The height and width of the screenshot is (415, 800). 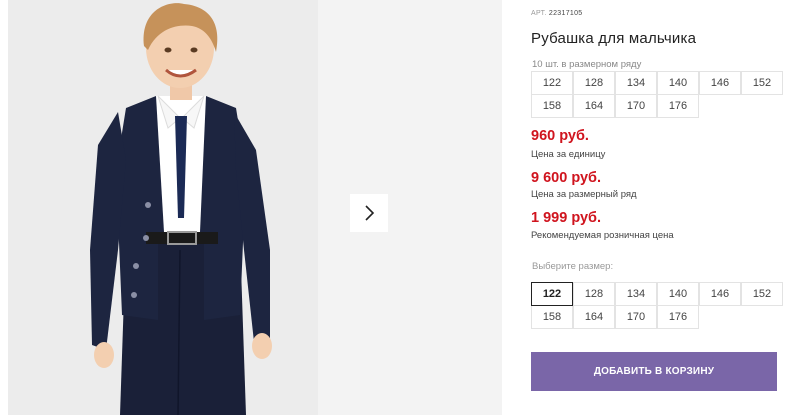 What do you see at coordinates (720, 83) in the screenshot?
I see `pack-size-cell: 146` at bounding box center [720, 83].